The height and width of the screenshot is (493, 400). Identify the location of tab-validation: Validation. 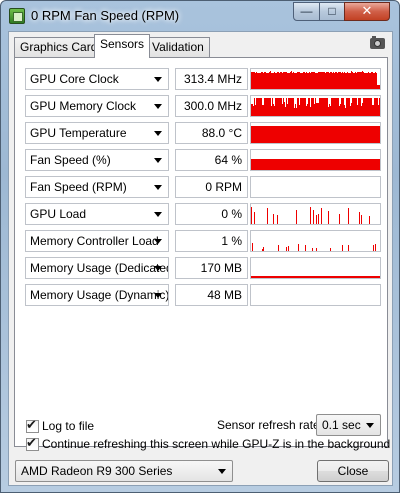
(178, 47).